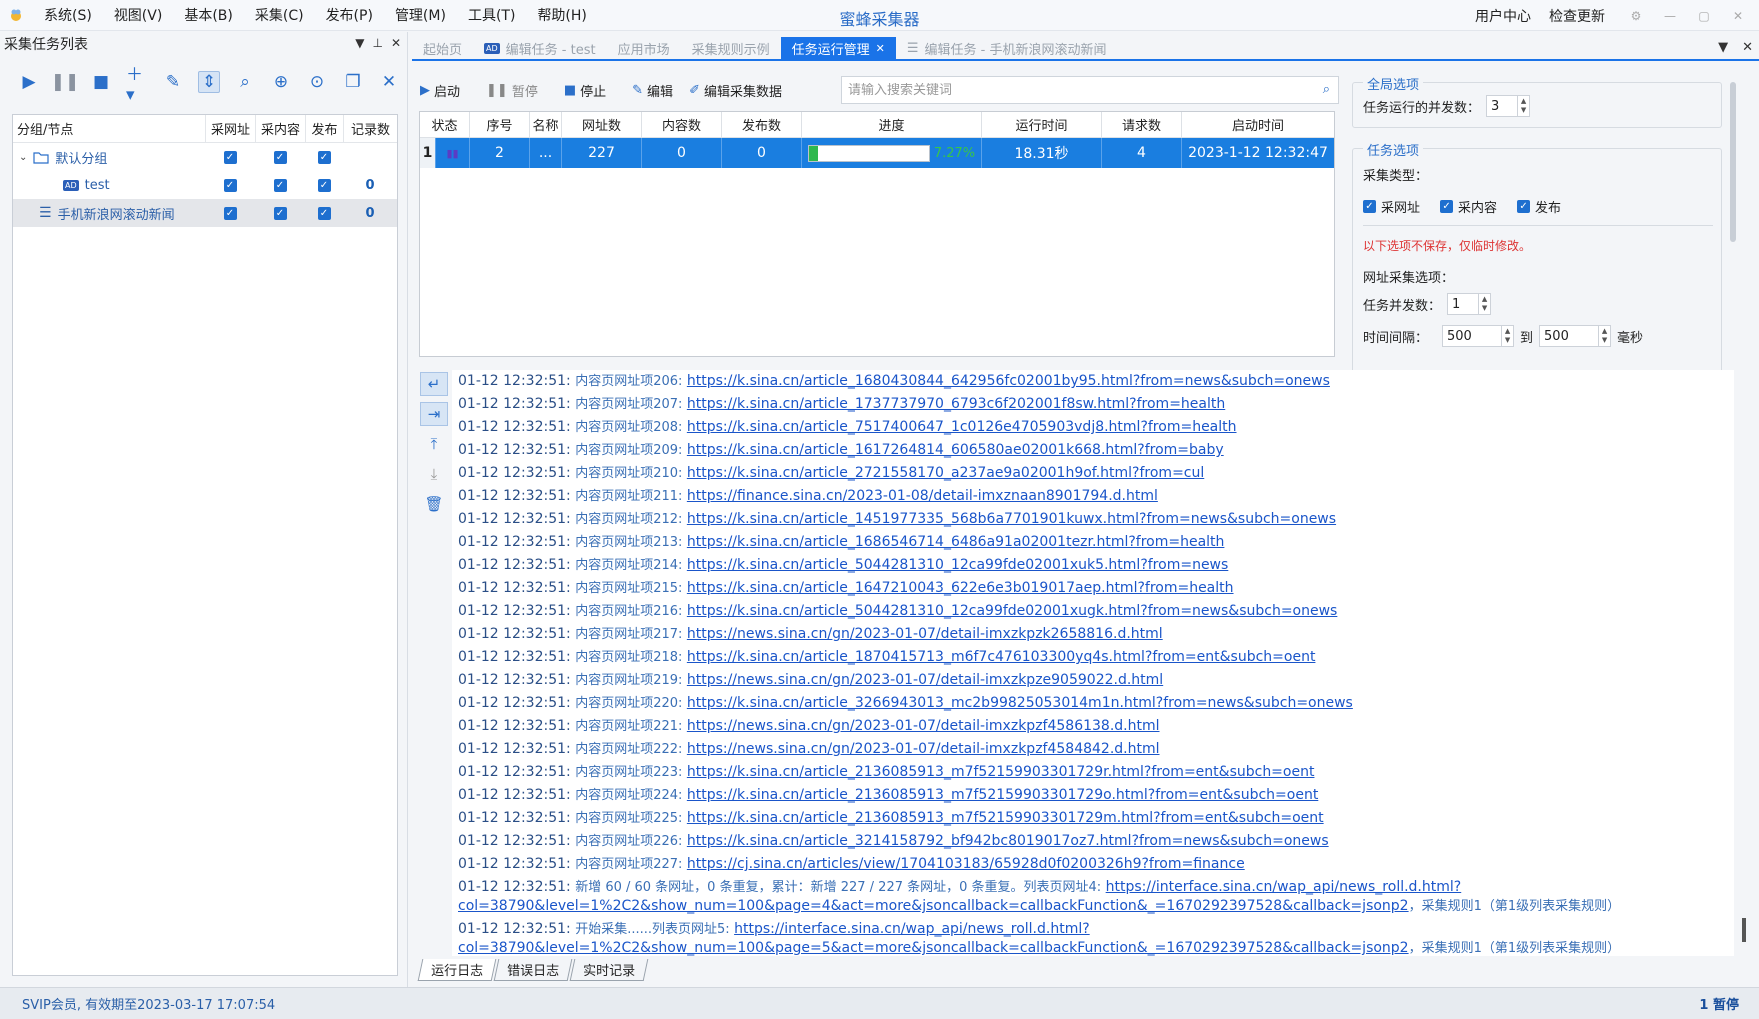 The height and width of the screenshot is (1019, 1759). Describe the element at coordinates (1747, 47) in the screenshot. I see `tabs-close-icon: ✕` at that location.